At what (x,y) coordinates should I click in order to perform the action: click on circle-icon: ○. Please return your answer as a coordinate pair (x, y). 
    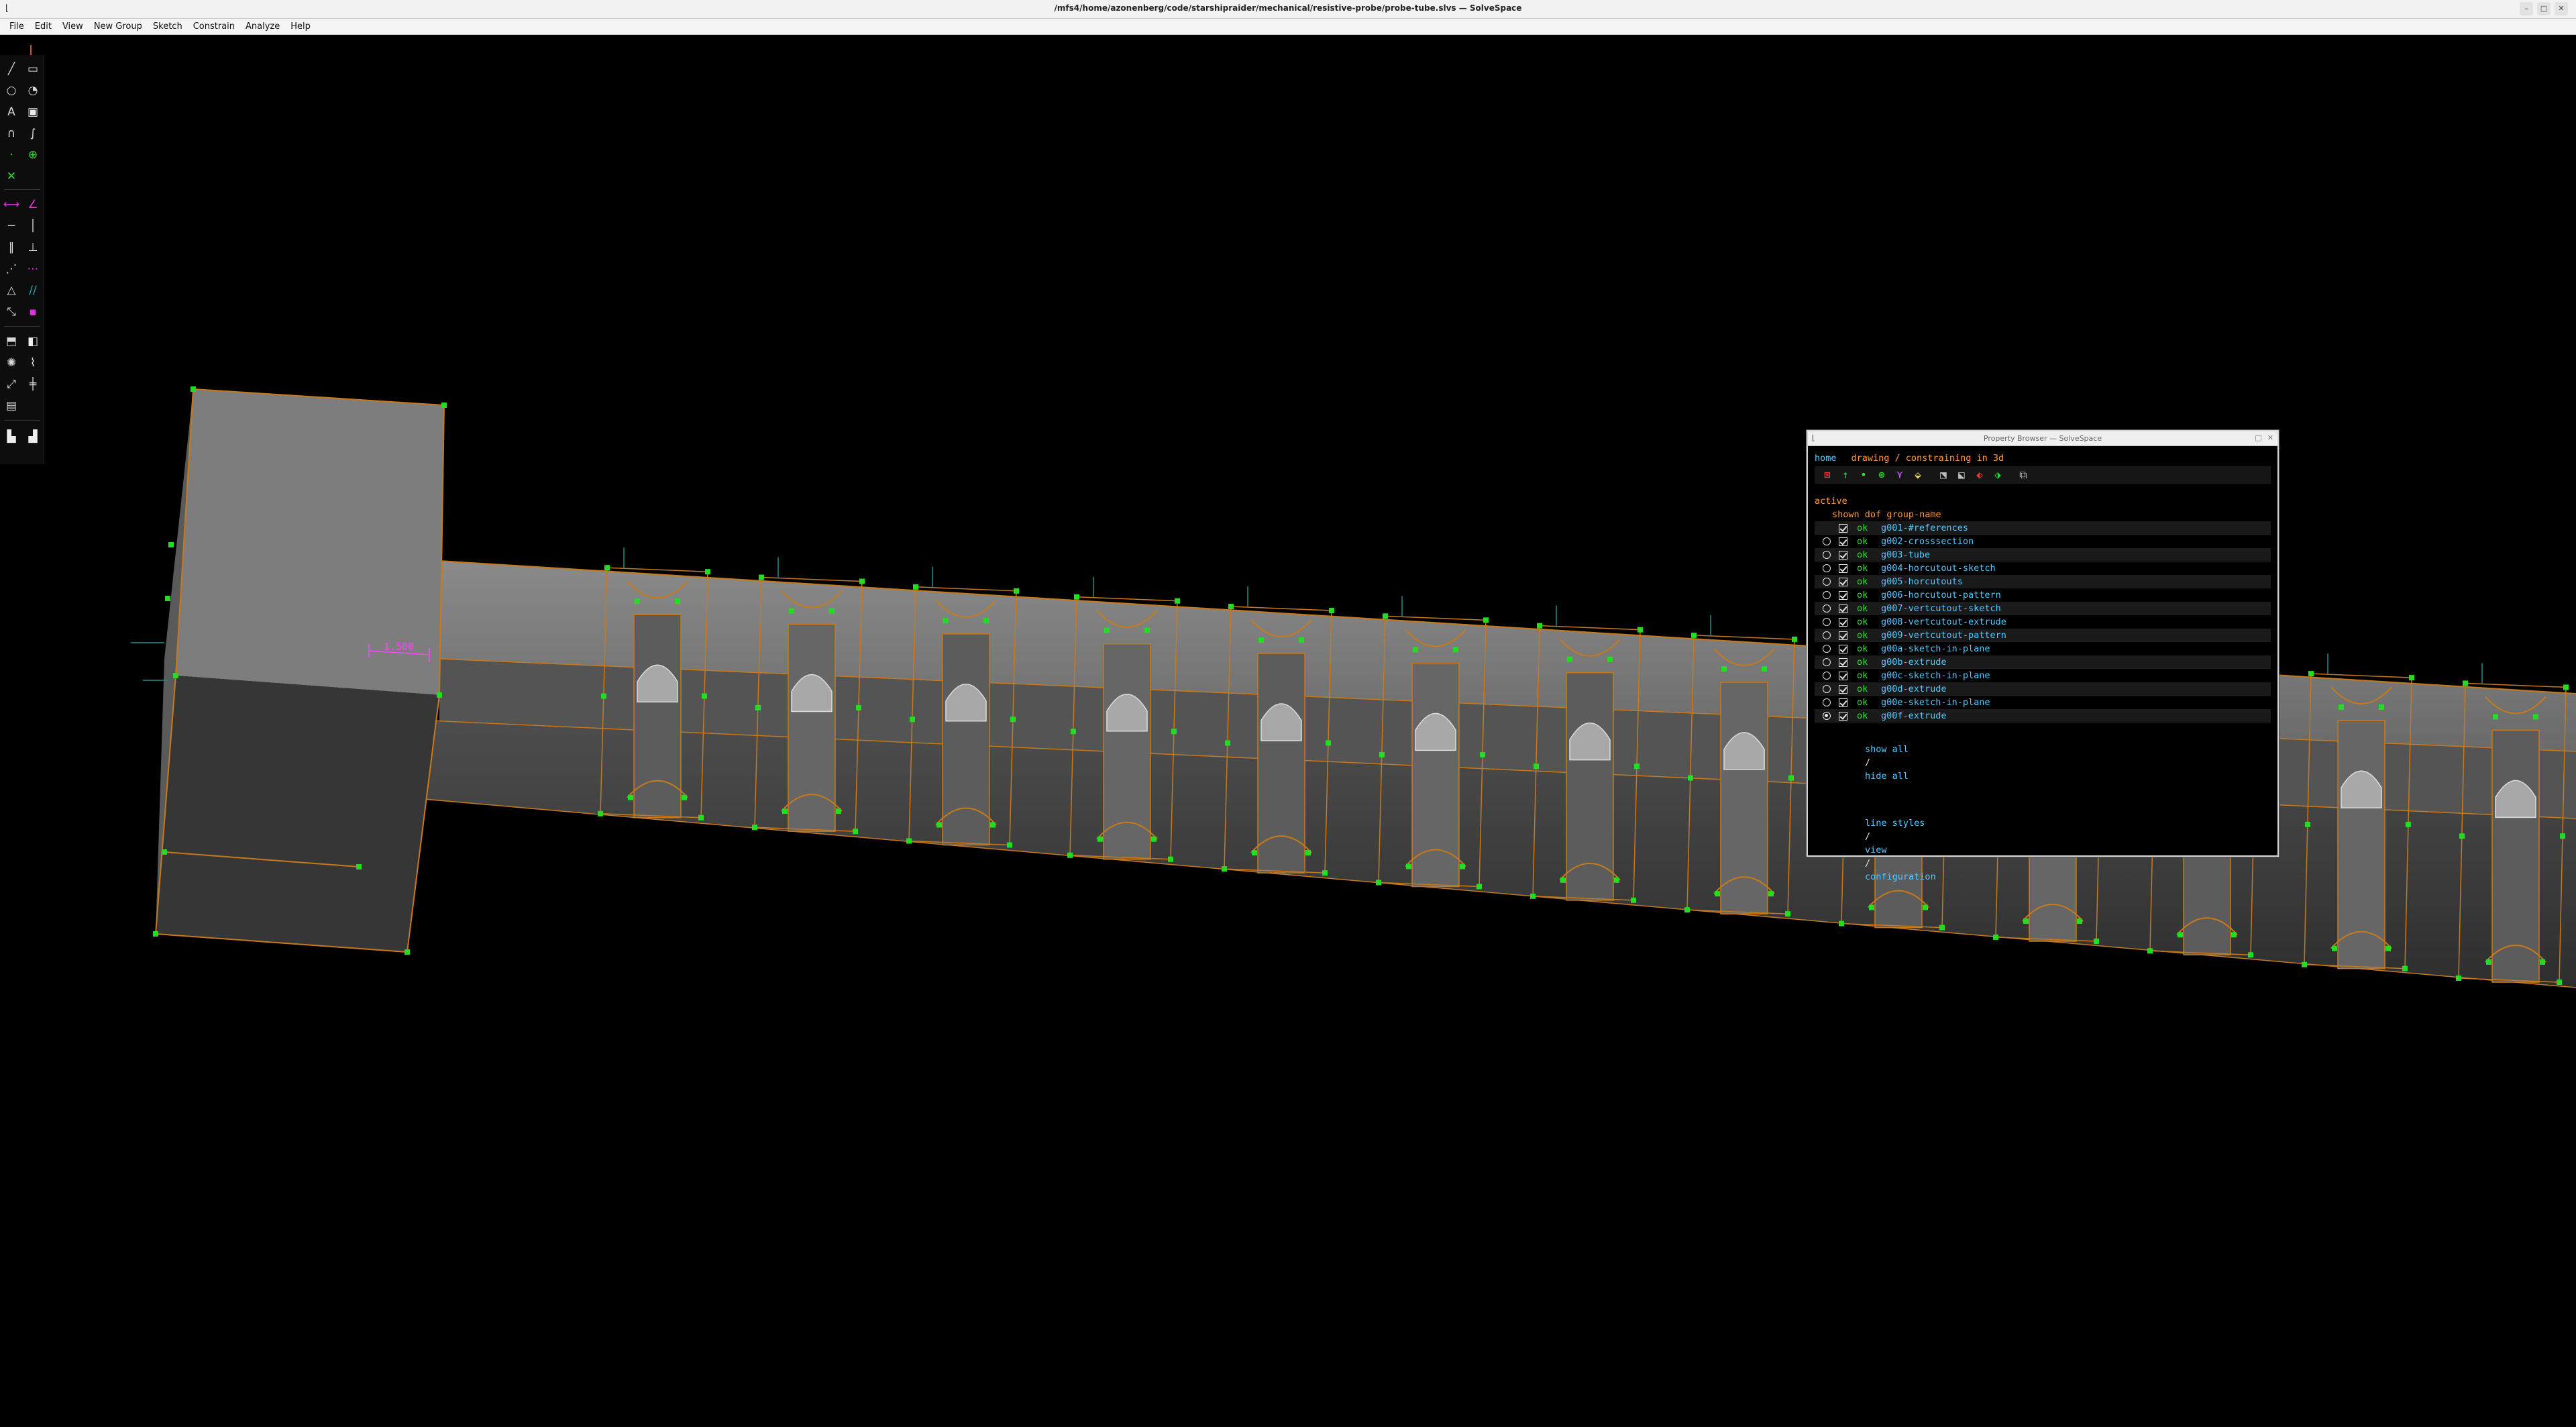
    Looking at the image, I should click on (11, 90).